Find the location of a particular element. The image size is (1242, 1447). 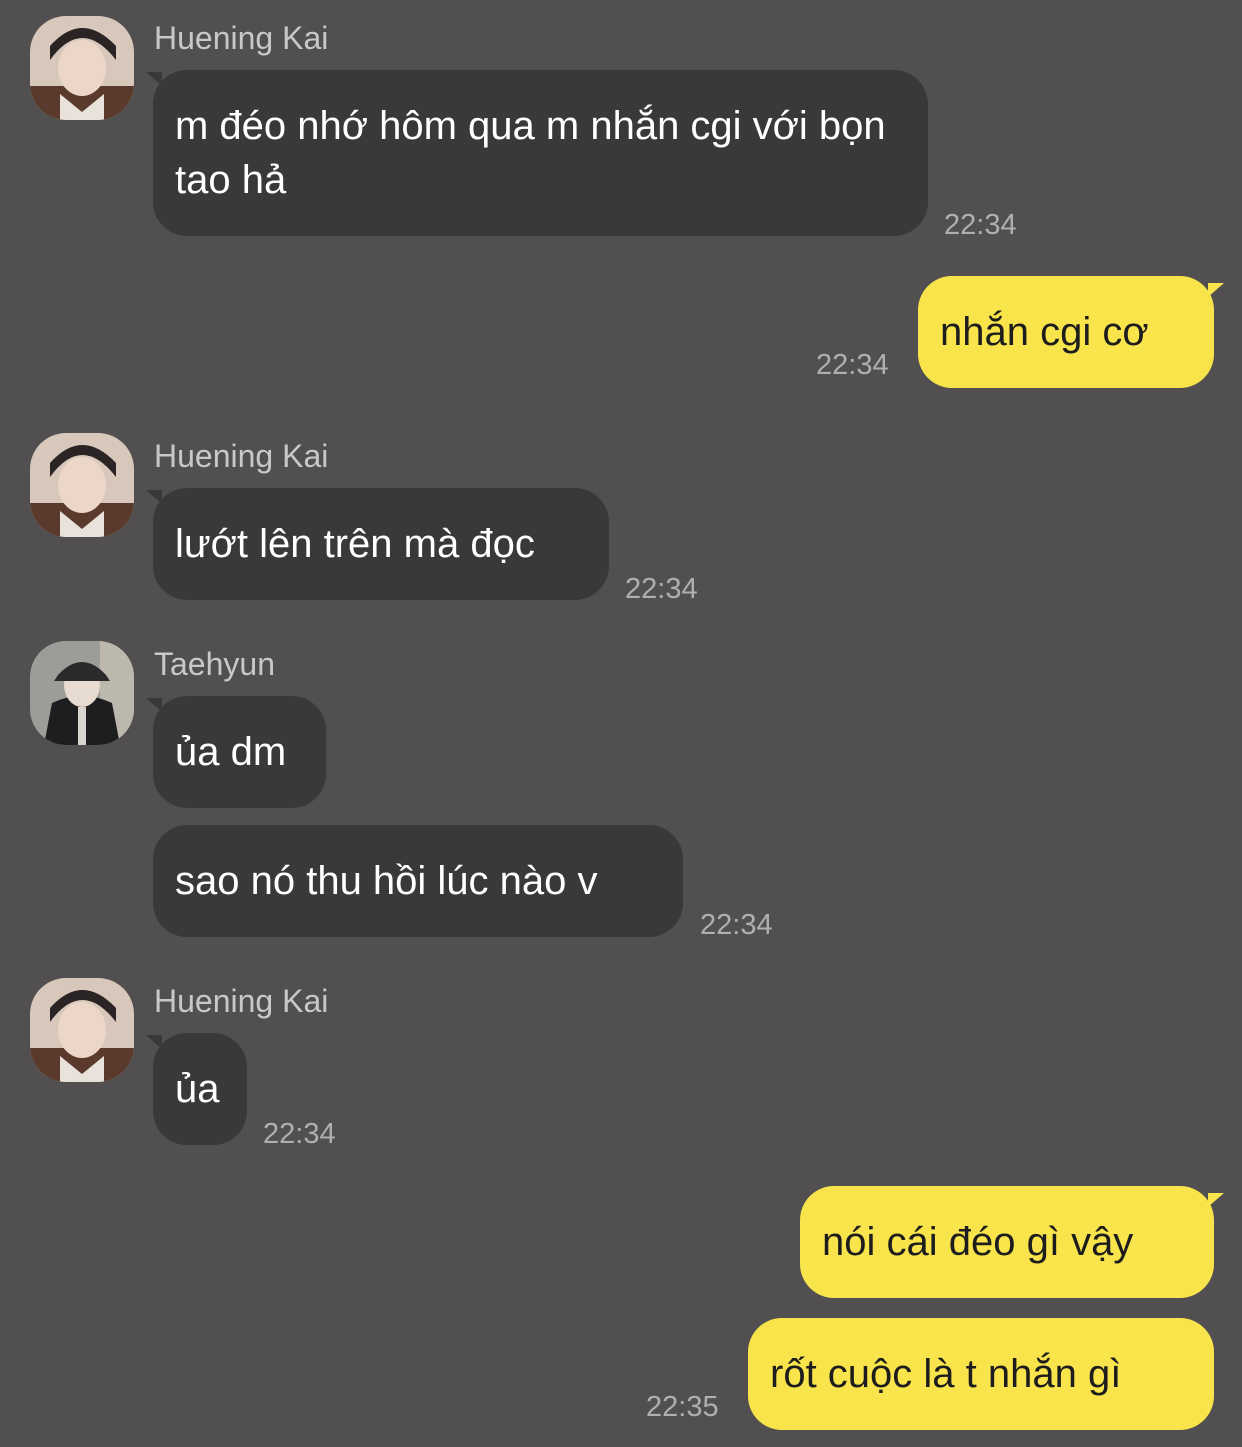

outgoing-message-bubble: rốt cuộc là t nhắn gì is located at coordinates (981, 1374).